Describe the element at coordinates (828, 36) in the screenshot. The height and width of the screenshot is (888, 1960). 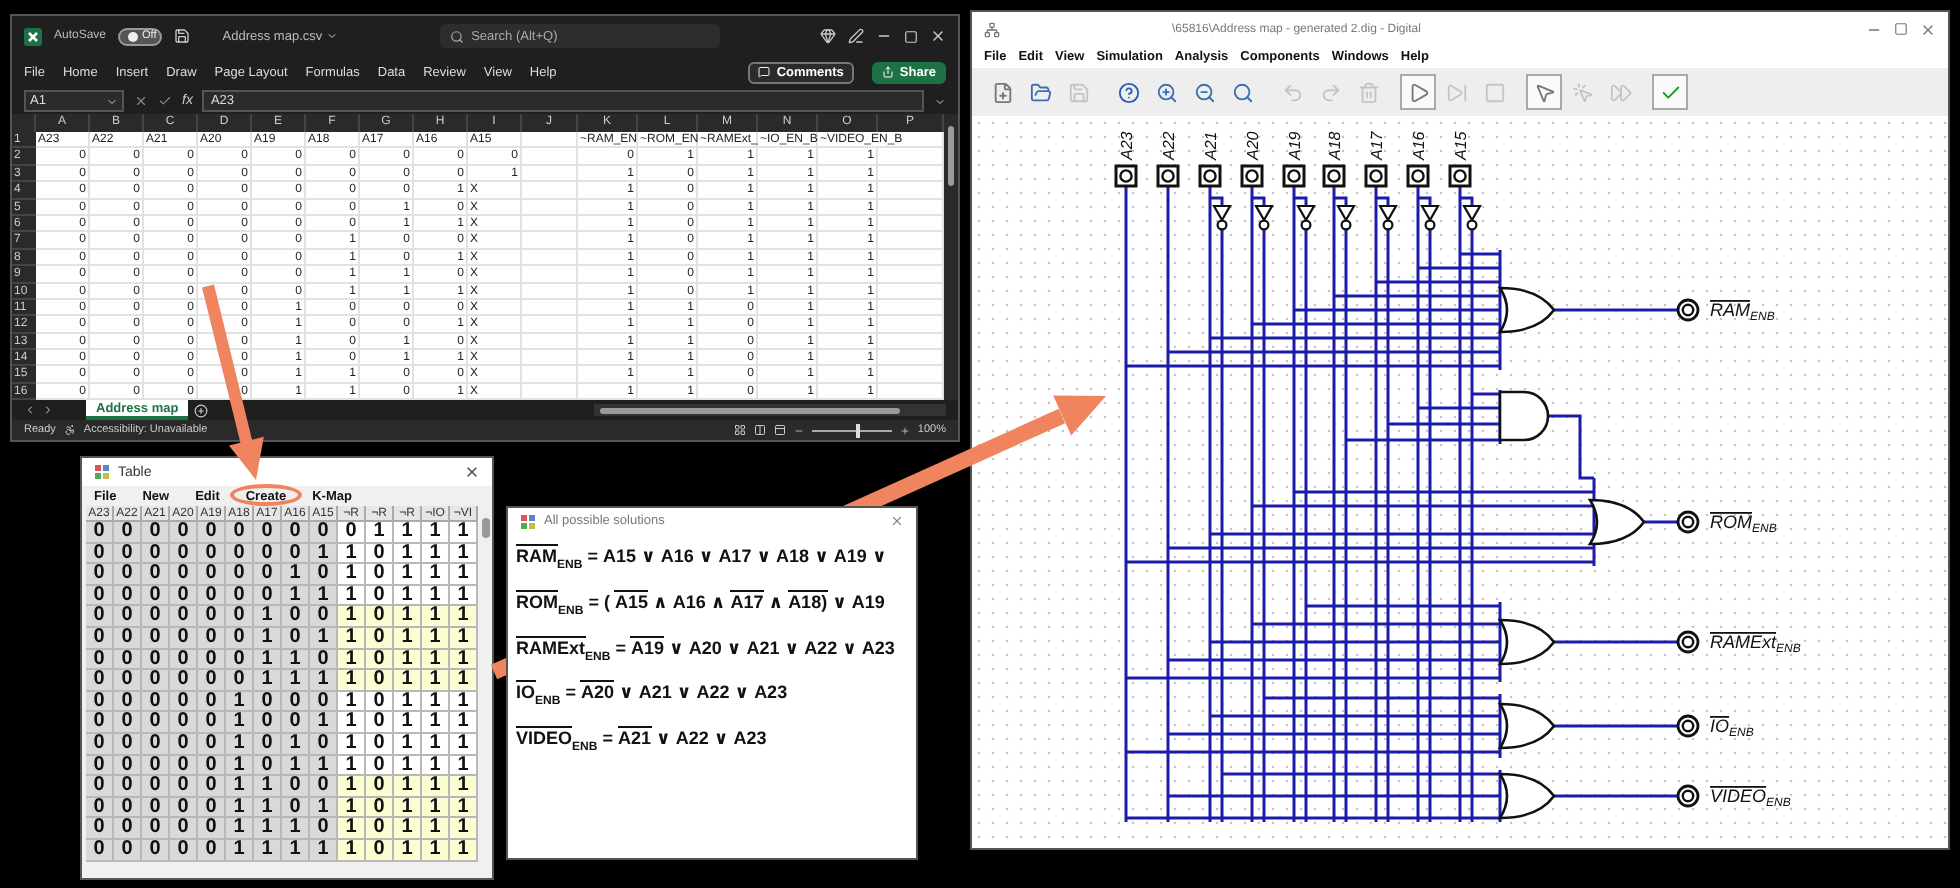
I see `diamond-icon` at that location.